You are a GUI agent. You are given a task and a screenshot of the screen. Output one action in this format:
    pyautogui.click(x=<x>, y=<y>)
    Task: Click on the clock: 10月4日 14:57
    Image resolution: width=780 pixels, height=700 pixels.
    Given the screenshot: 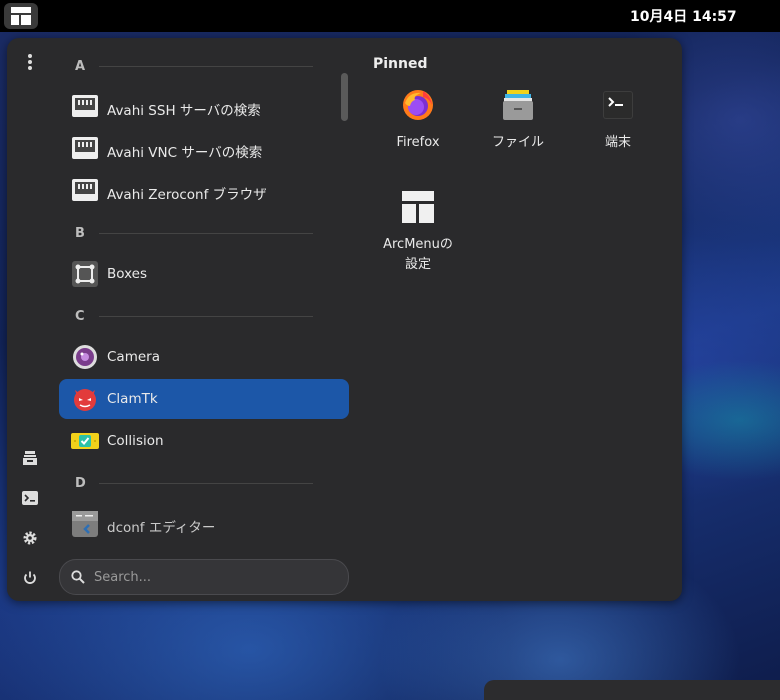 What is the action you would take?
    pyautogui.click(x=683, y=16)
    